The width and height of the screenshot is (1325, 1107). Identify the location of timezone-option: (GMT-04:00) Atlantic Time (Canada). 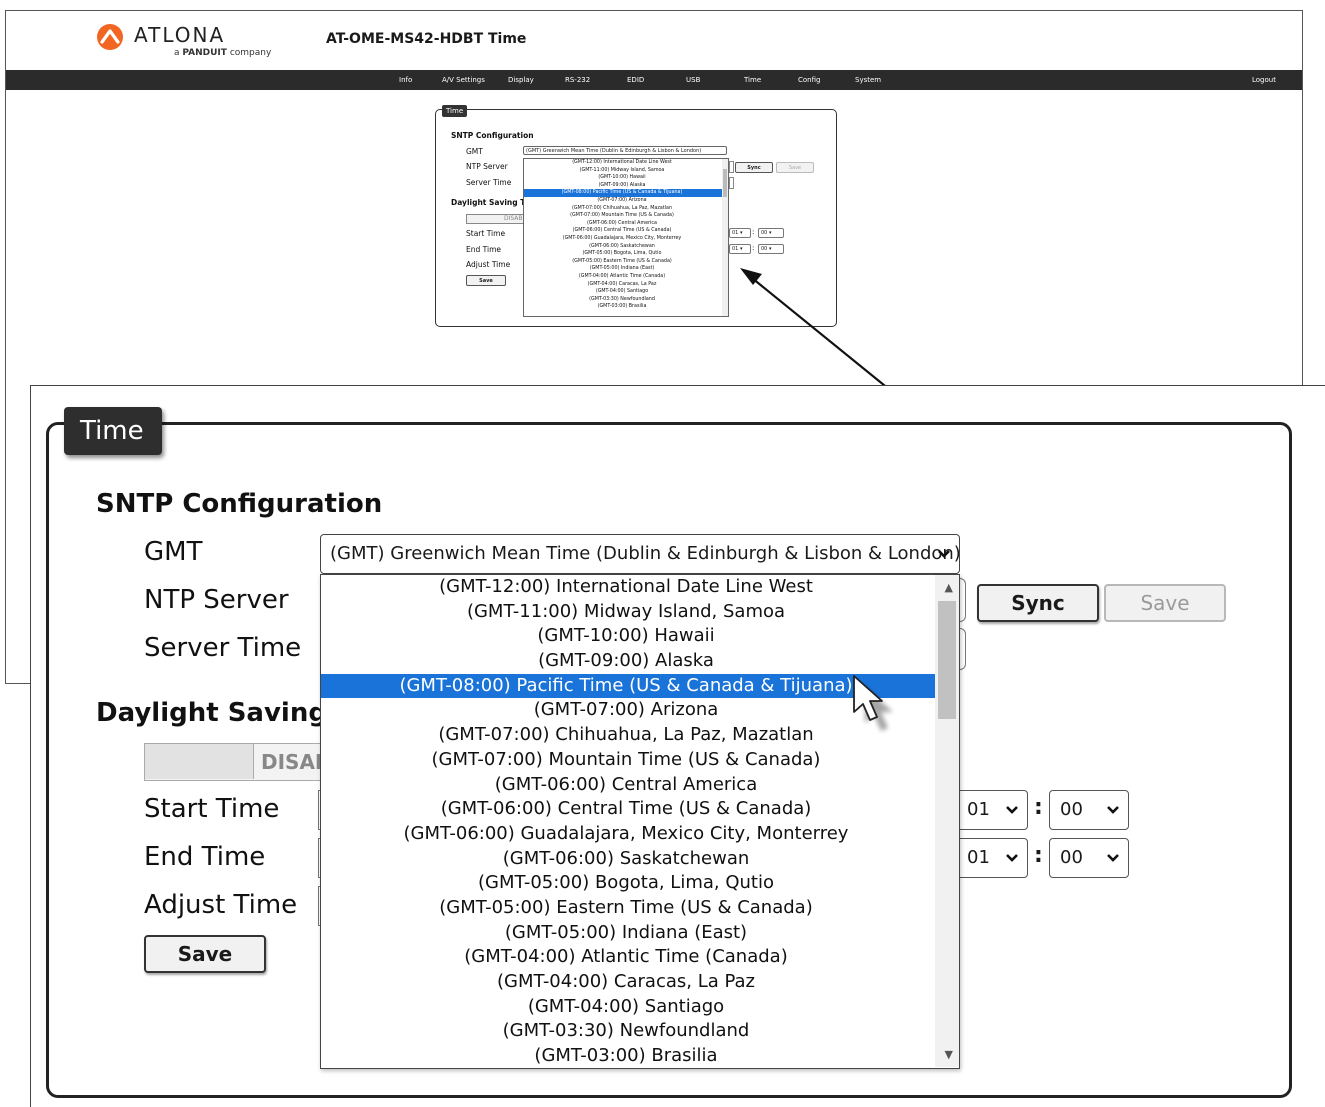
(640, 957).